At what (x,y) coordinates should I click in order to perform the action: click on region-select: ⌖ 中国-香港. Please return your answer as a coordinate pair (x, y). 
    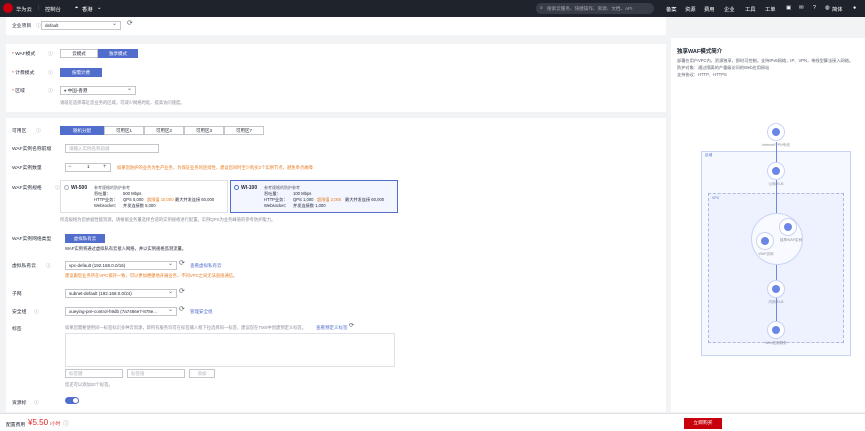
    Looking at the image, I should click on (98, 90).